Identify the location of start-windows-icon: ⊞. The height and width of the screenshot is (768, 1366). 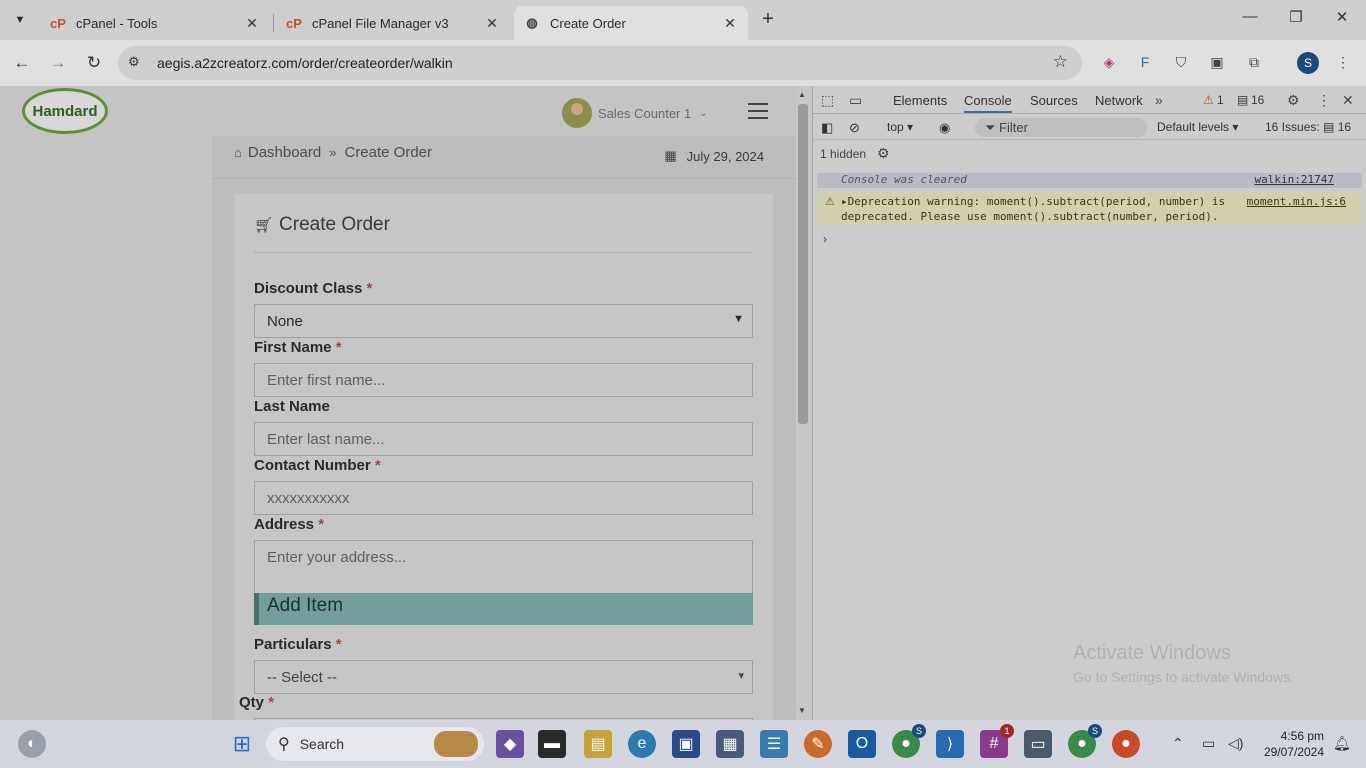
(242, 744).